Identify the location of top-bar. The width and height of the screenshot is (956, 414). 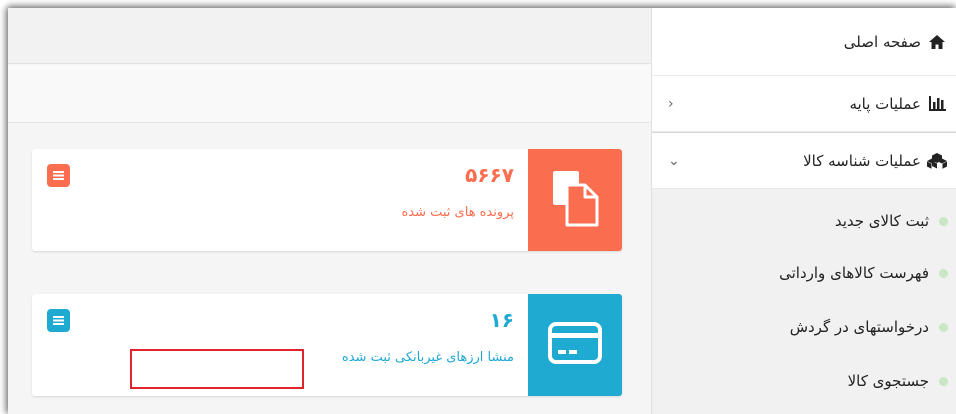
(330, 36).